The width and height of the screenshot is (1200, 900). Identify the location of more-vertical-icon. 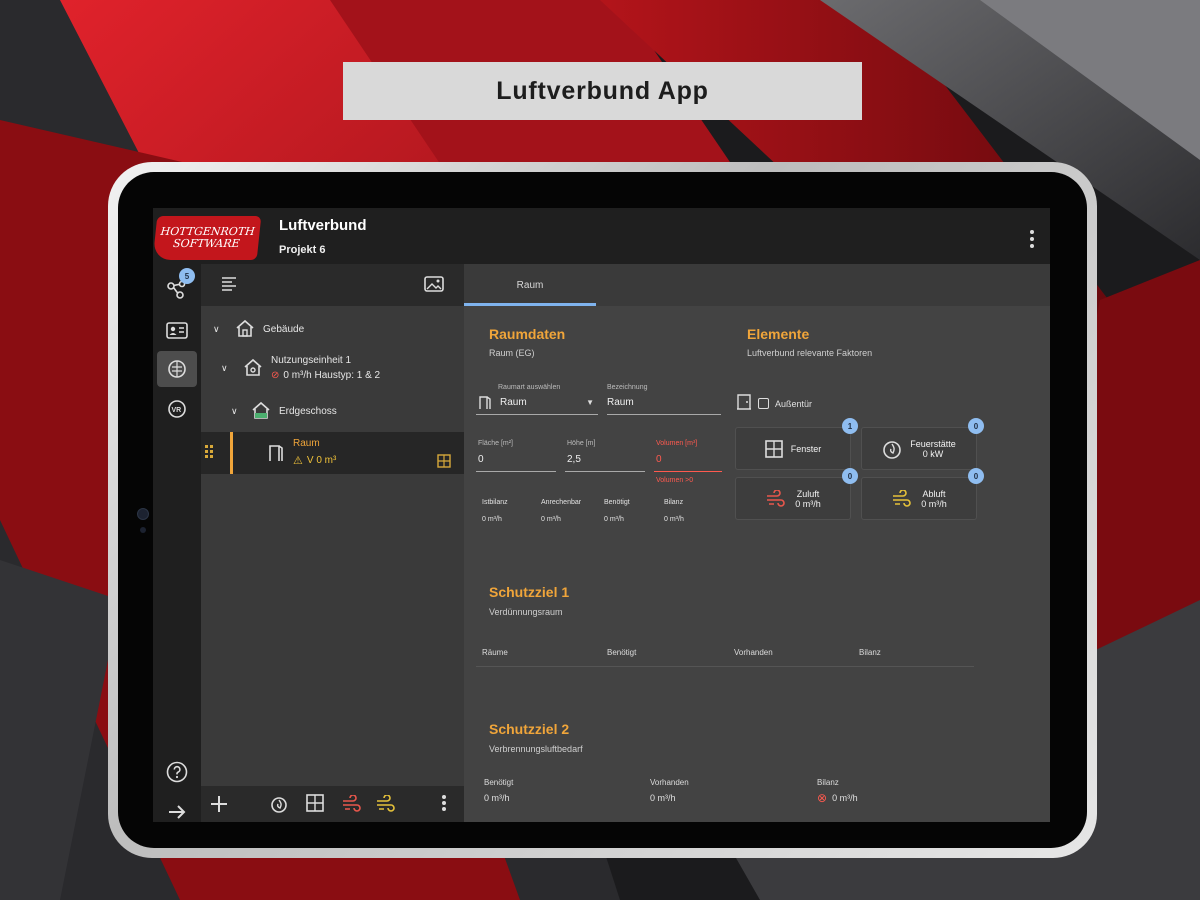
(444, 803).